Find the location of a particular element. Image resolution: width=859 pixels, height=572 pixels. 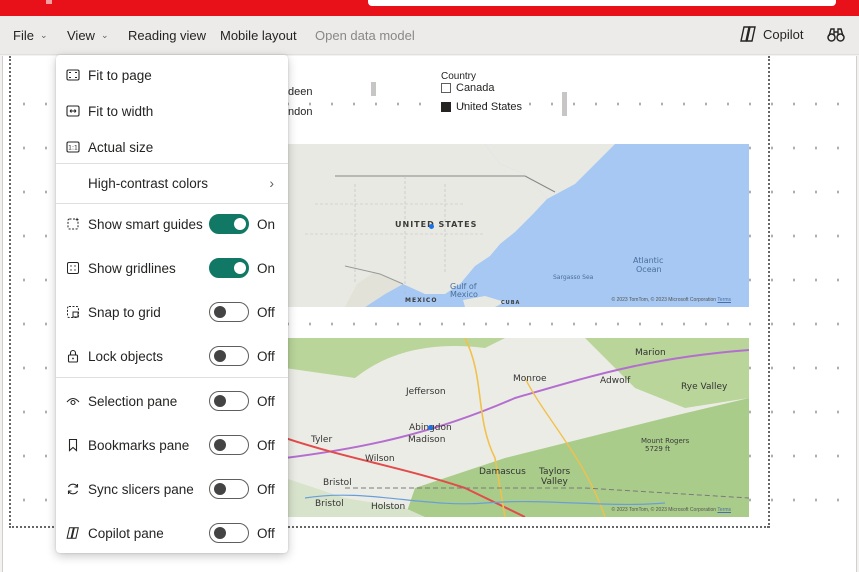

legend-item-canada: Canada is located at coordinates (468, 88).